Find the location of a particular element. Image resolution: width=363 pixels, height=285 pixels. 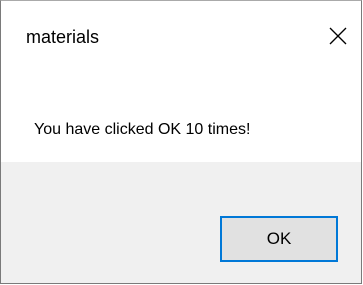

close-icon is located at coordinates (338, 25).